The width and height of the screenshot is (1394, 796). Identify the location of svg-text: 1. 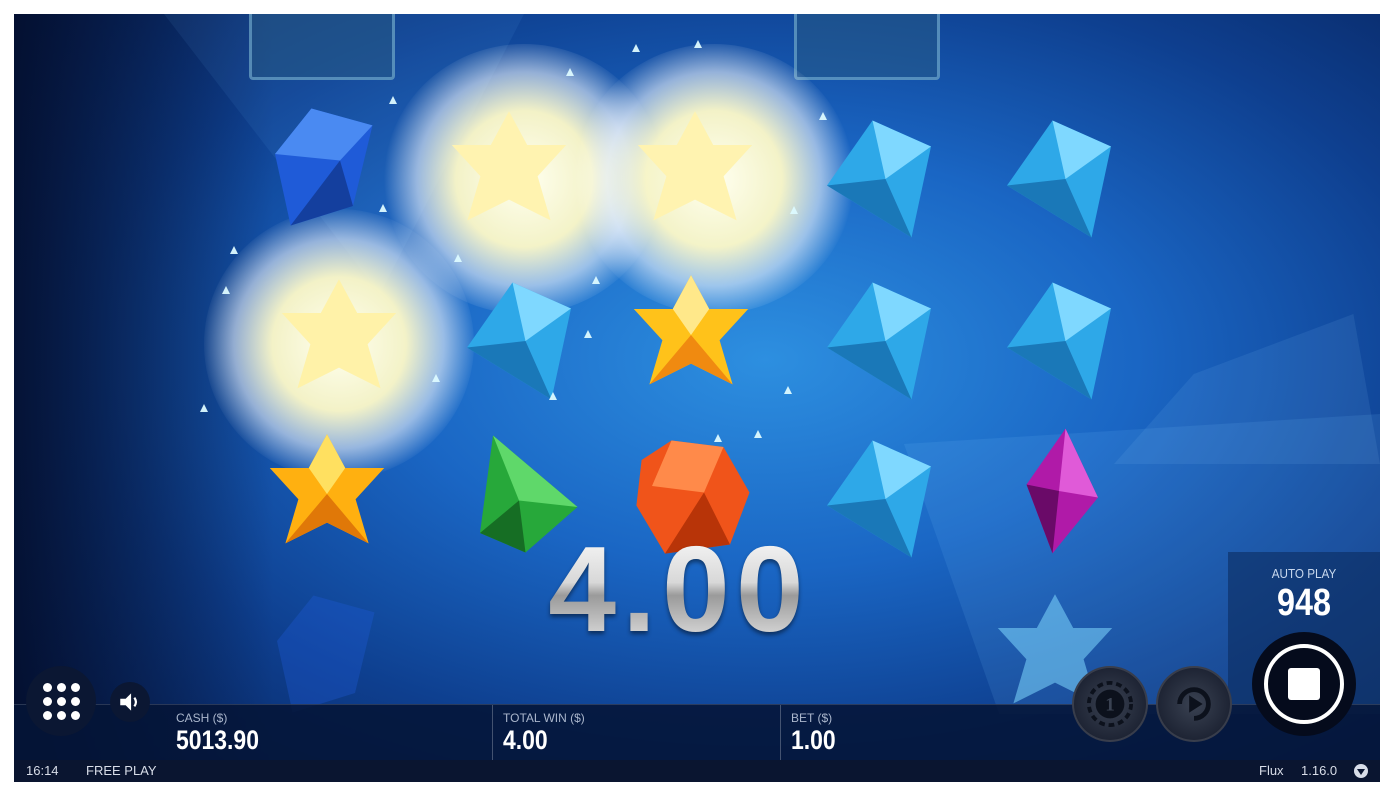
(1110, 705).